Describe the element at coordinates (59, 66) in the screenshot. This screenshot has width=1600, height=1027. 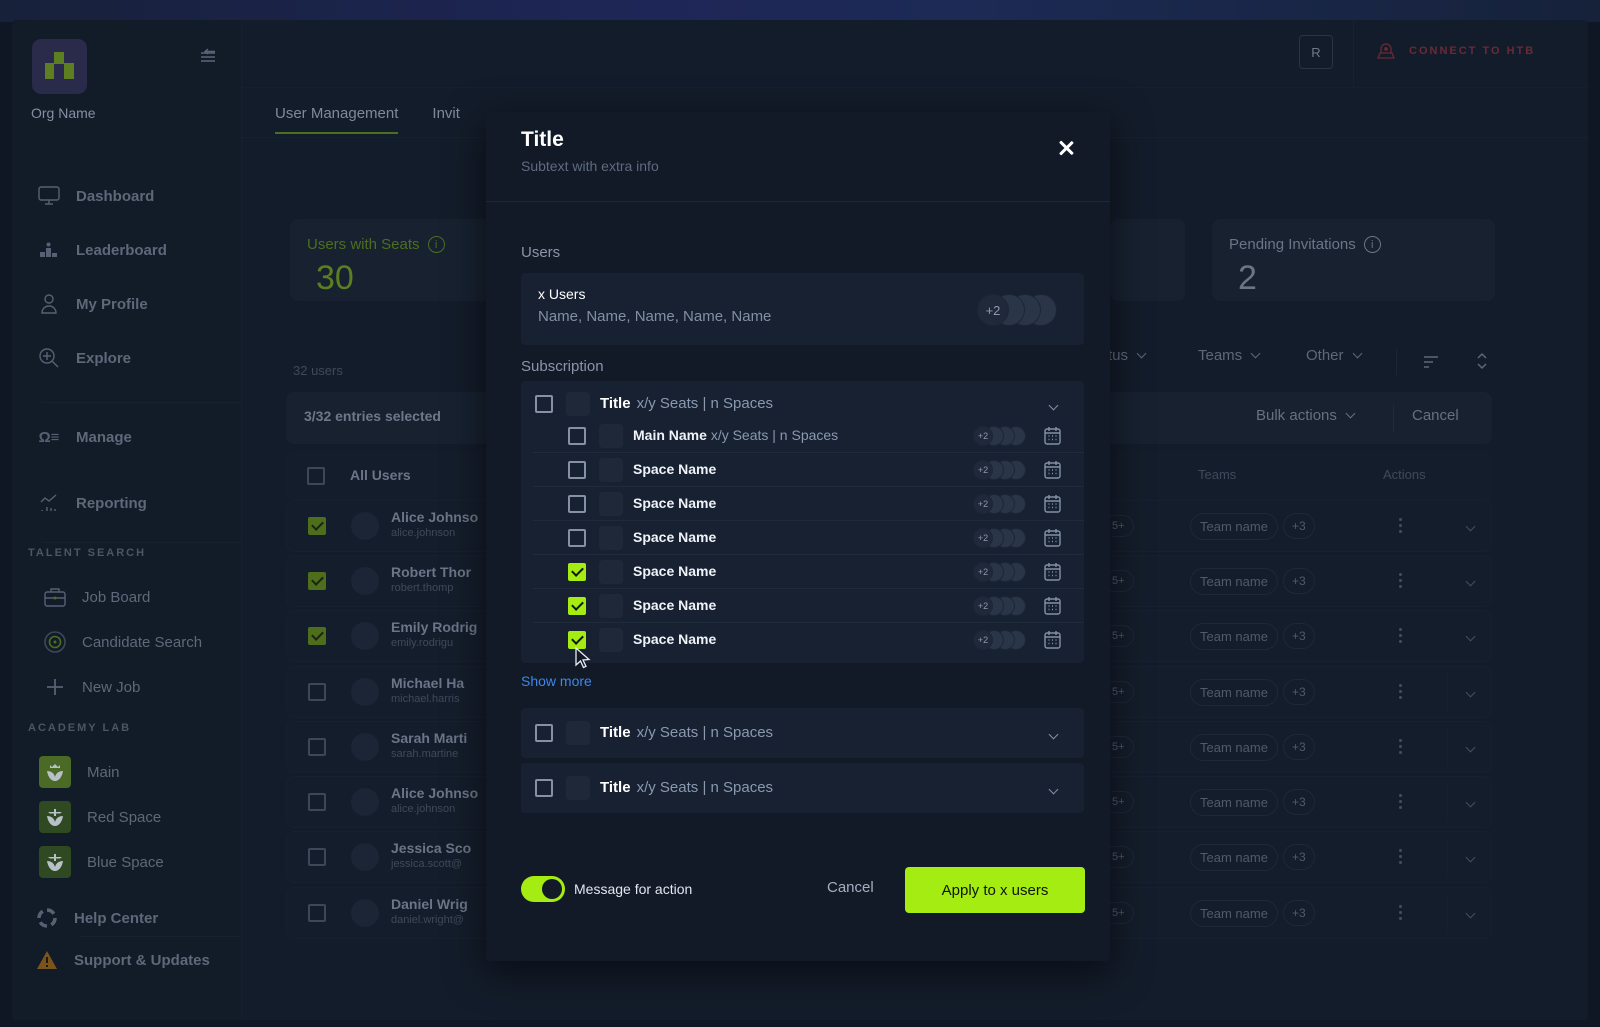
I see `org-logo` at that location.